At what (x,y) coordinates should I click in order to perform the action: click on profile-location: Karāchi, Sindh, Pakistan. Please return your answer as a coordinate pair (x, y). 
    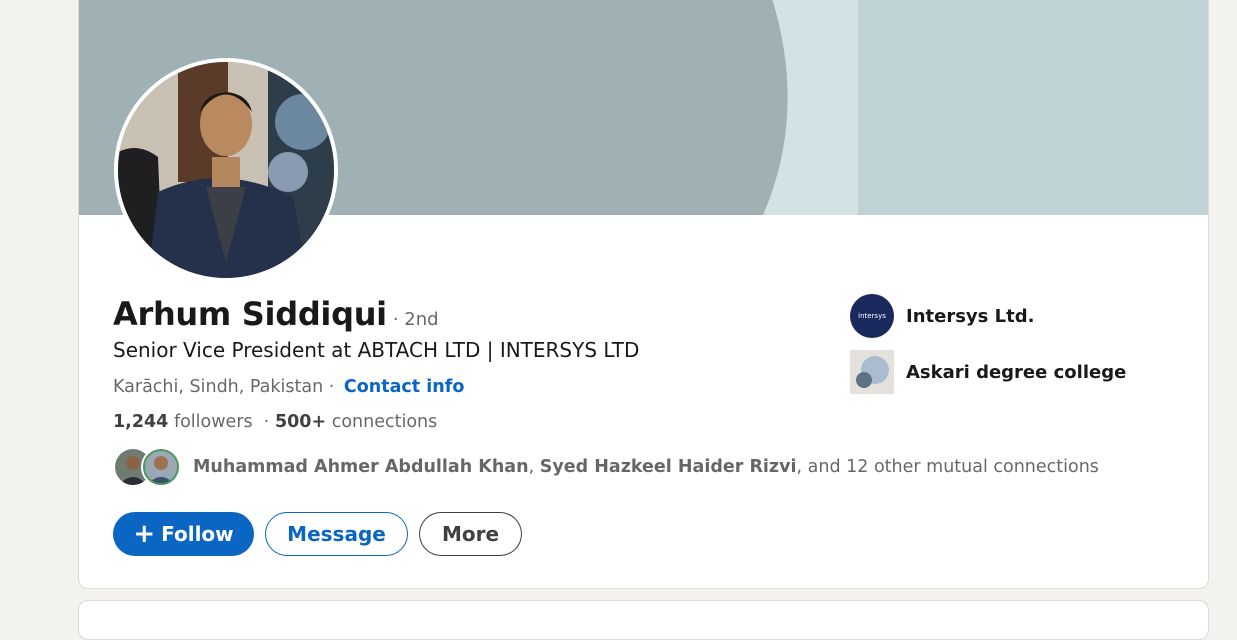
    Looking at the image, I should click on (218, 387).